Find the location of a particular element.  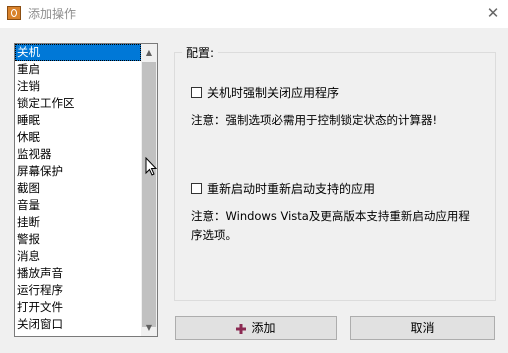

force-close-note: 注意：强制选项必需用于控制锁定状态的计算器! is located at coordinates (314, 120).